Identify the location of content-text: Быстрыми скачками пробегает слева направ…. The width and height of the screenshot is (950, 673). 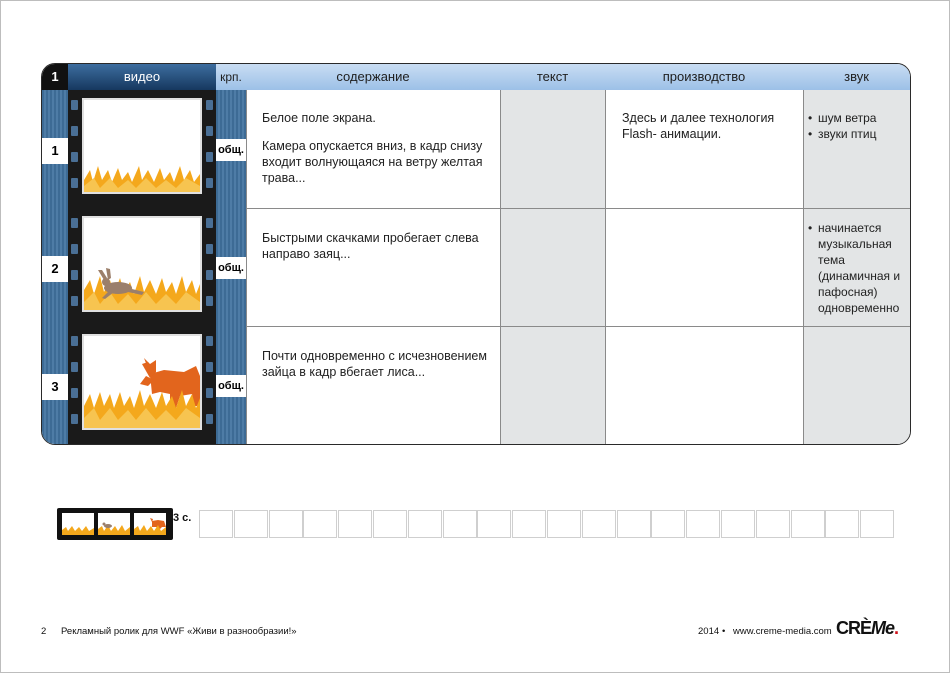
(370, 246).